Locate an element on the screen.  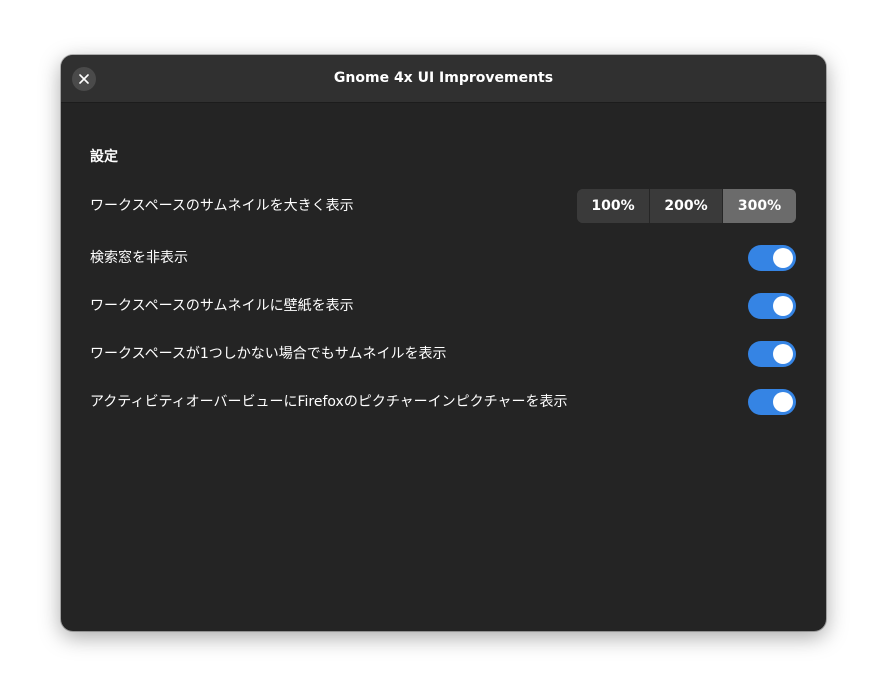
section-heading: 設定 is located at coordinates (104, 157).